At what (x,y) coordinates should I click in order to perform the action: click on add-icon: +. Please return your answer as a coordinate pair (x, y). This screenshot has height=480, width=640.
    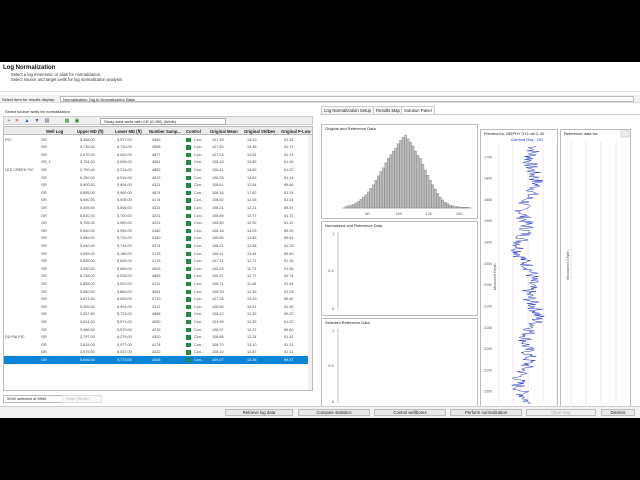
    Looking at the image, I should click on (9, 121).